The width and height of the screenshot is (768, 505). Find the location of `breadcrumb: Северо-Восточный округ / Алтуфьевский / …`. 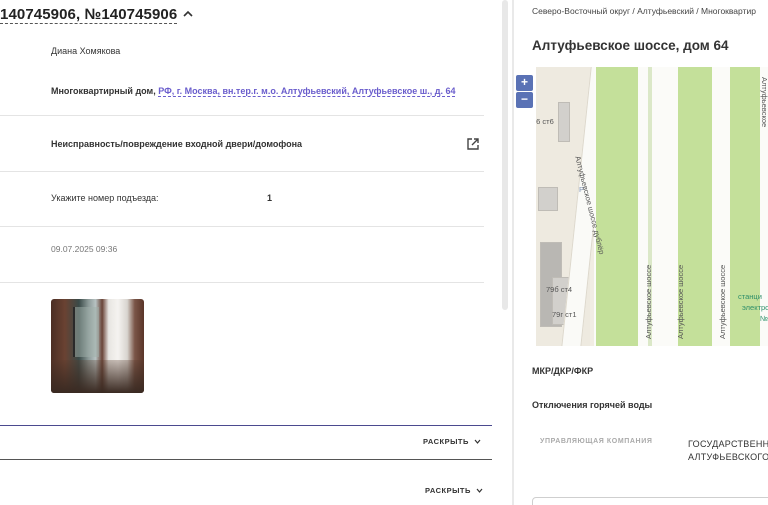

breadcrumb: Северо-Восточный округ / Алтуфьевский / … is located at coordinates (644, 11).